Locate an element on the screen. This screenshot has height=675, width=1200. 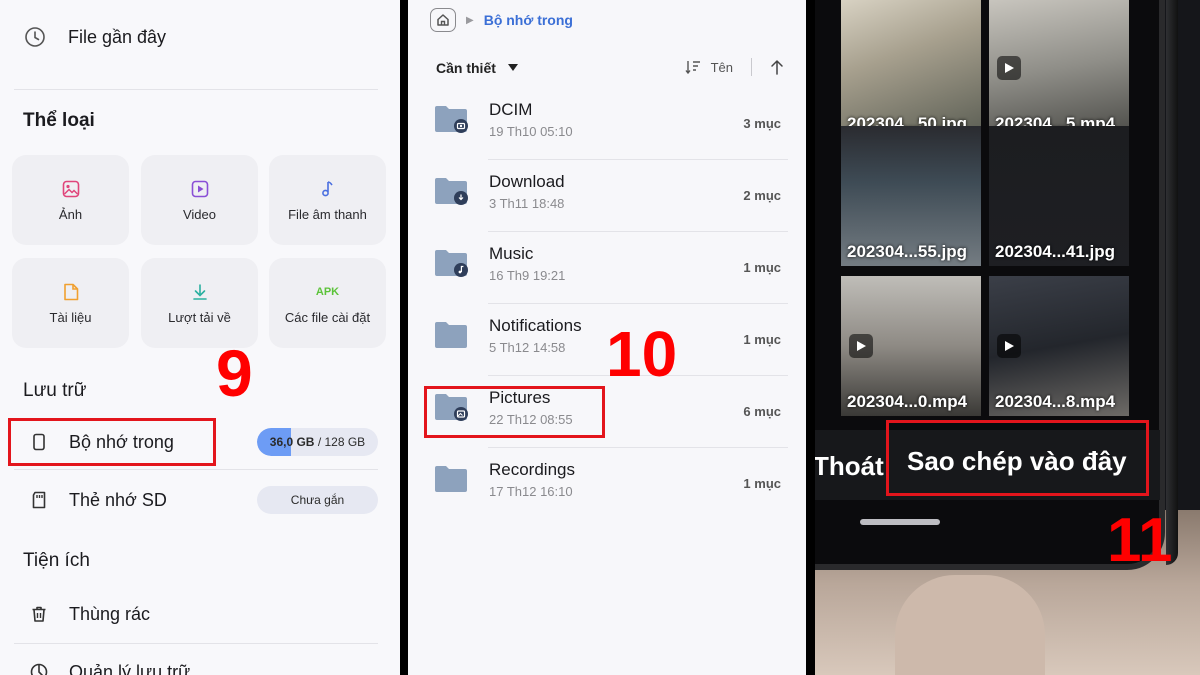
trash-item: Thùng rác is located at coordinates (196, 614).